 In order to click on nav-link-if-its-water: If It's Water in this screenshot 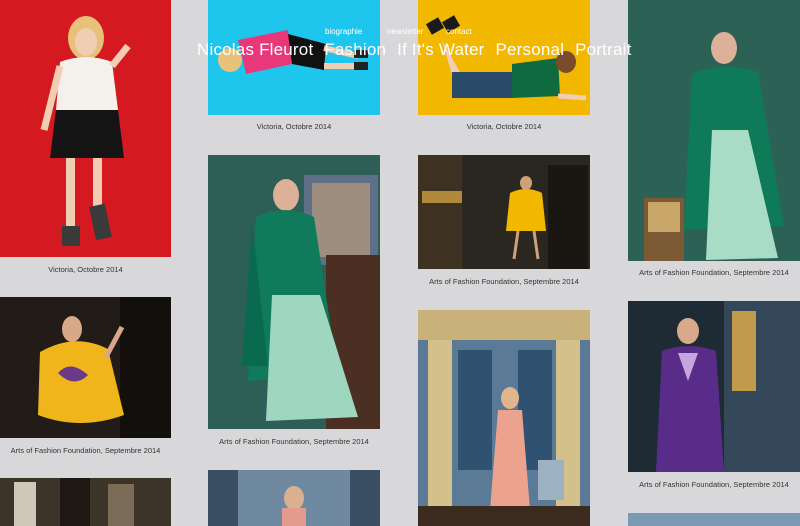, I will do `click(440, 49)`.